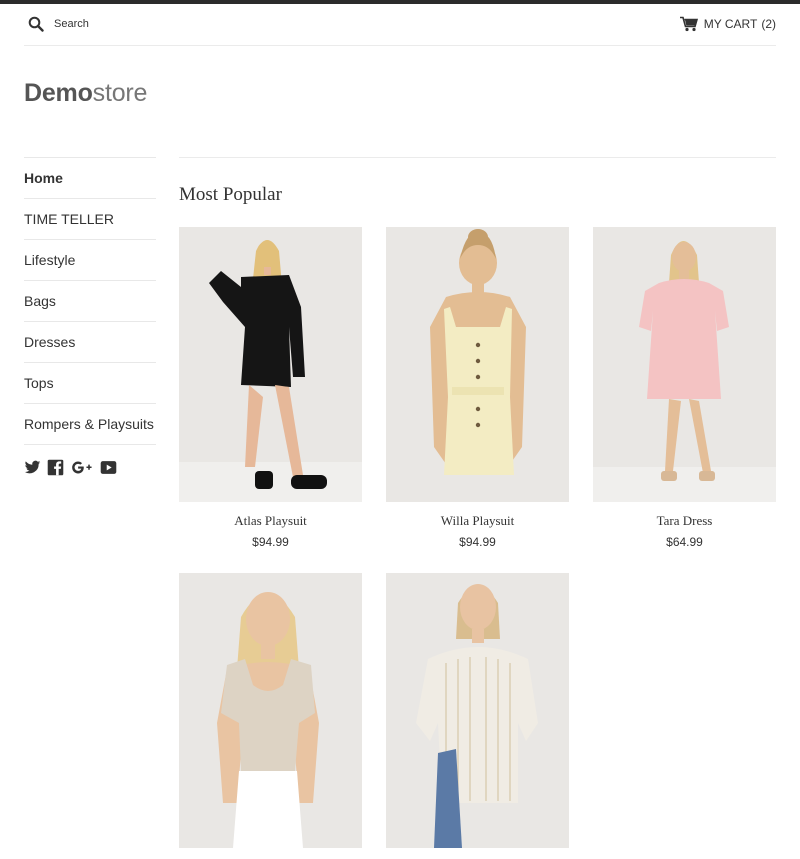 This screenshot has height=859, width=800. What do you see at coordinates (90, 178) in the screenshot?
I see `sidebar-item-home: Home` at bounding box center [90, 178].